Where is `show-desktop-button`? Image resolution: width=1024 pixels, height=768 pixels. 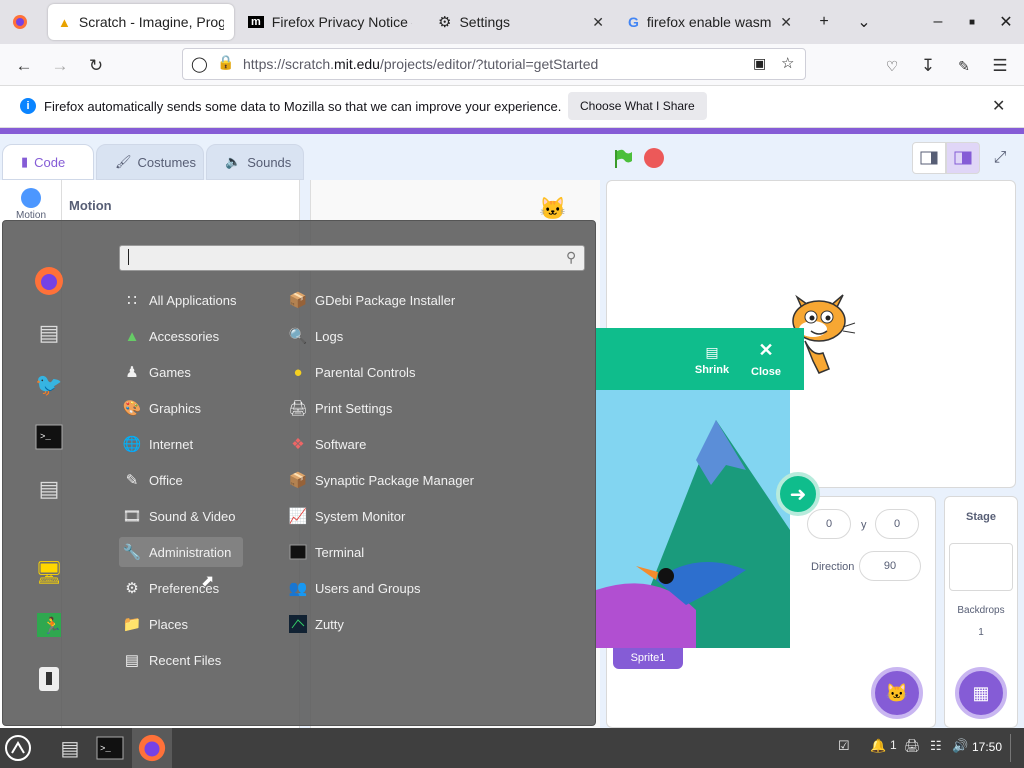 show-desktop-button is located at coordinates (1014, 748).